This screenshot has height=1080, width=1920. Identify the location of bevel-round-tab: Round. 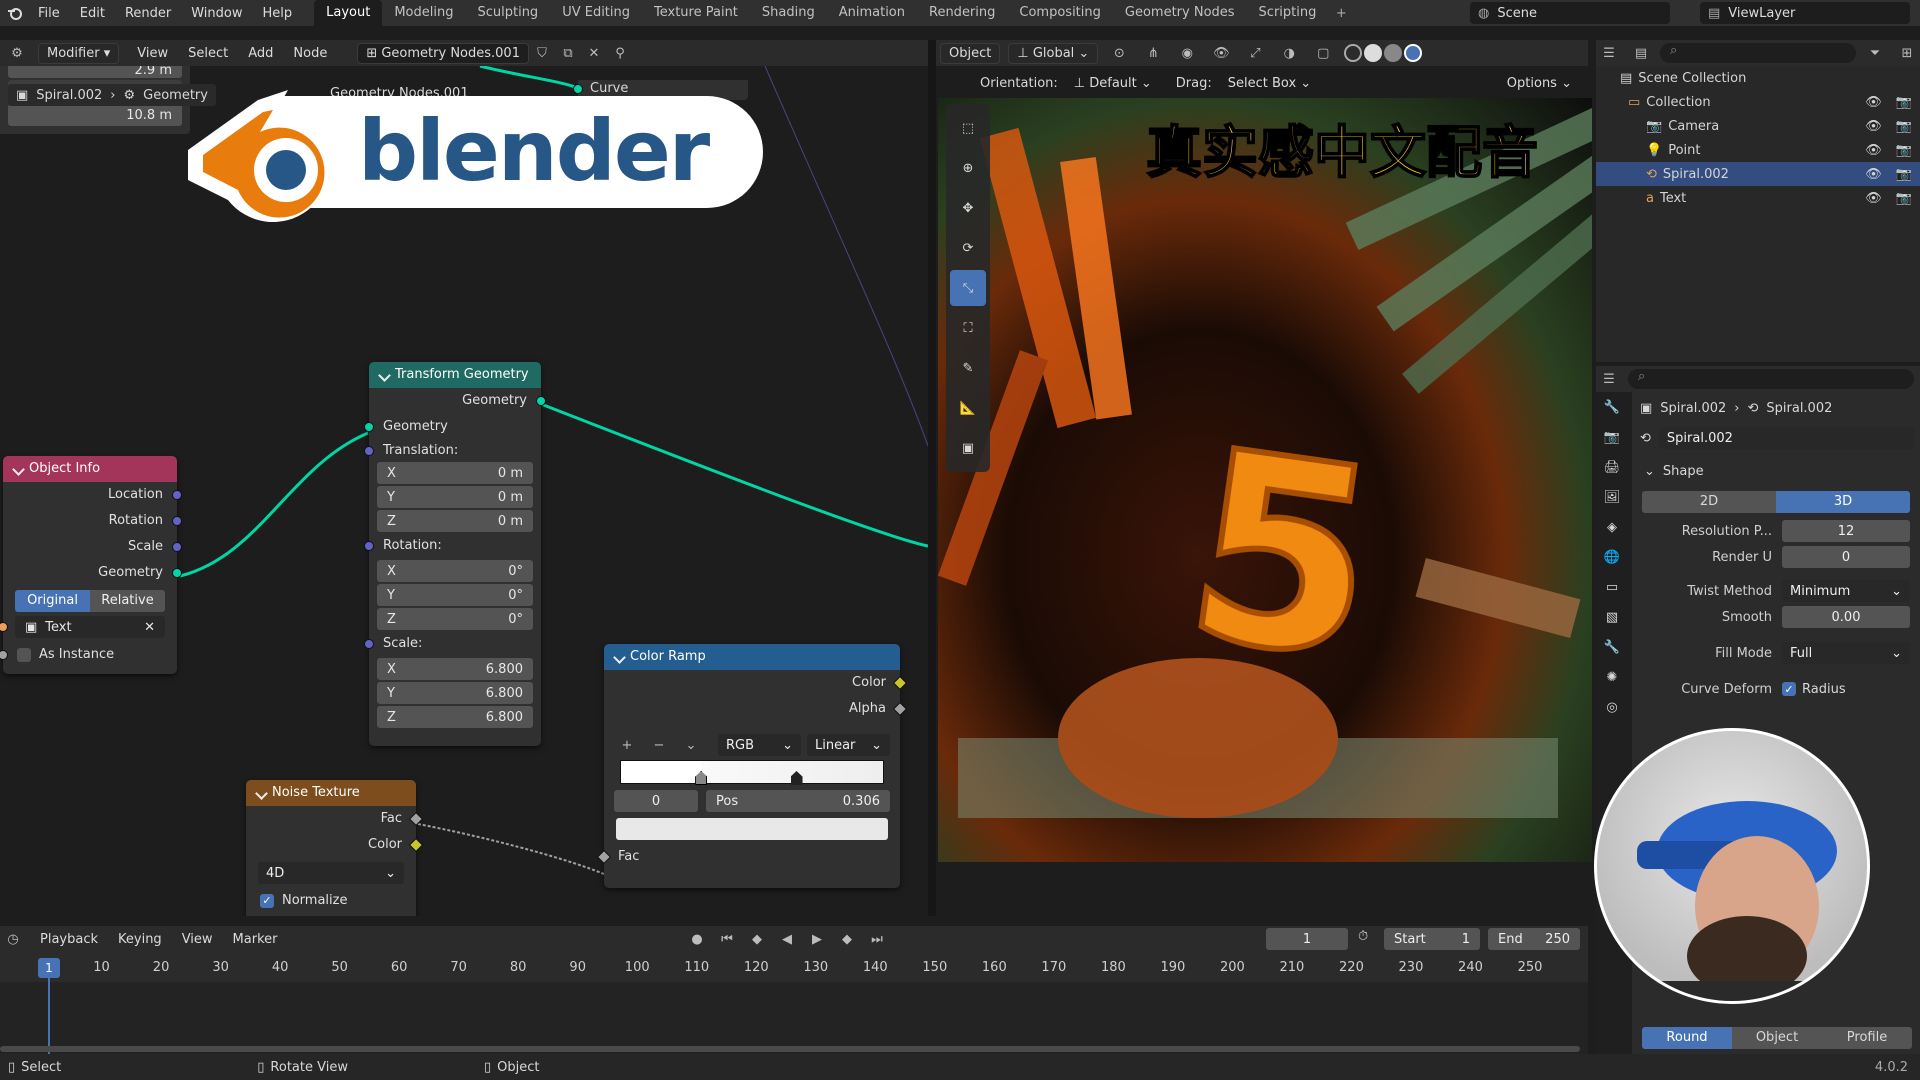
(1687, 1038).